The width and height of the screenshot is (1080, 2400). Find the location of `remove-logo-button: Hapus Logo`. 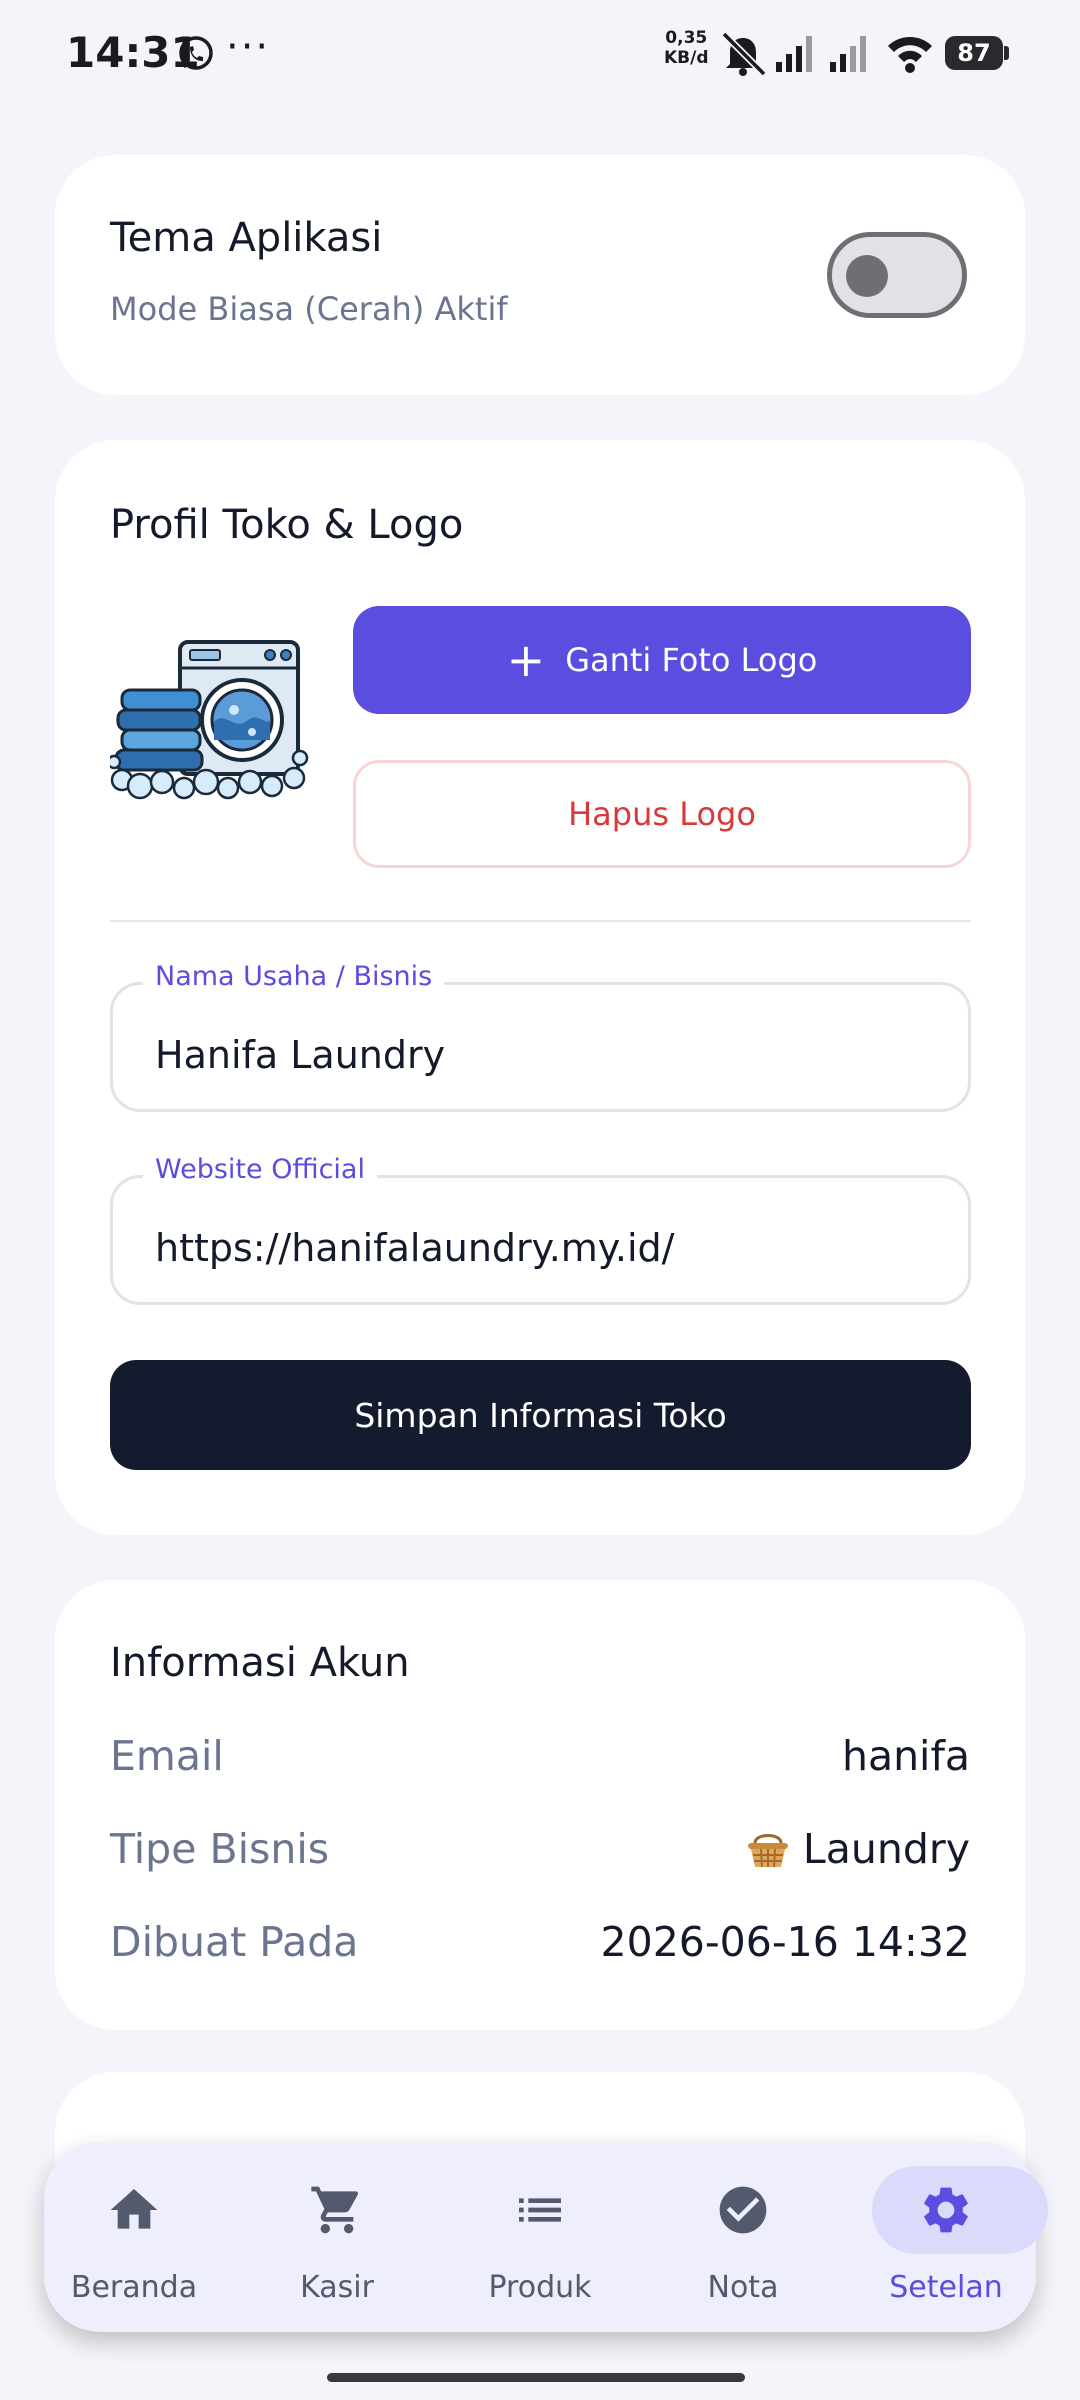

remove-logo-button: Hapus Logo is located at coordinates (662, 814).